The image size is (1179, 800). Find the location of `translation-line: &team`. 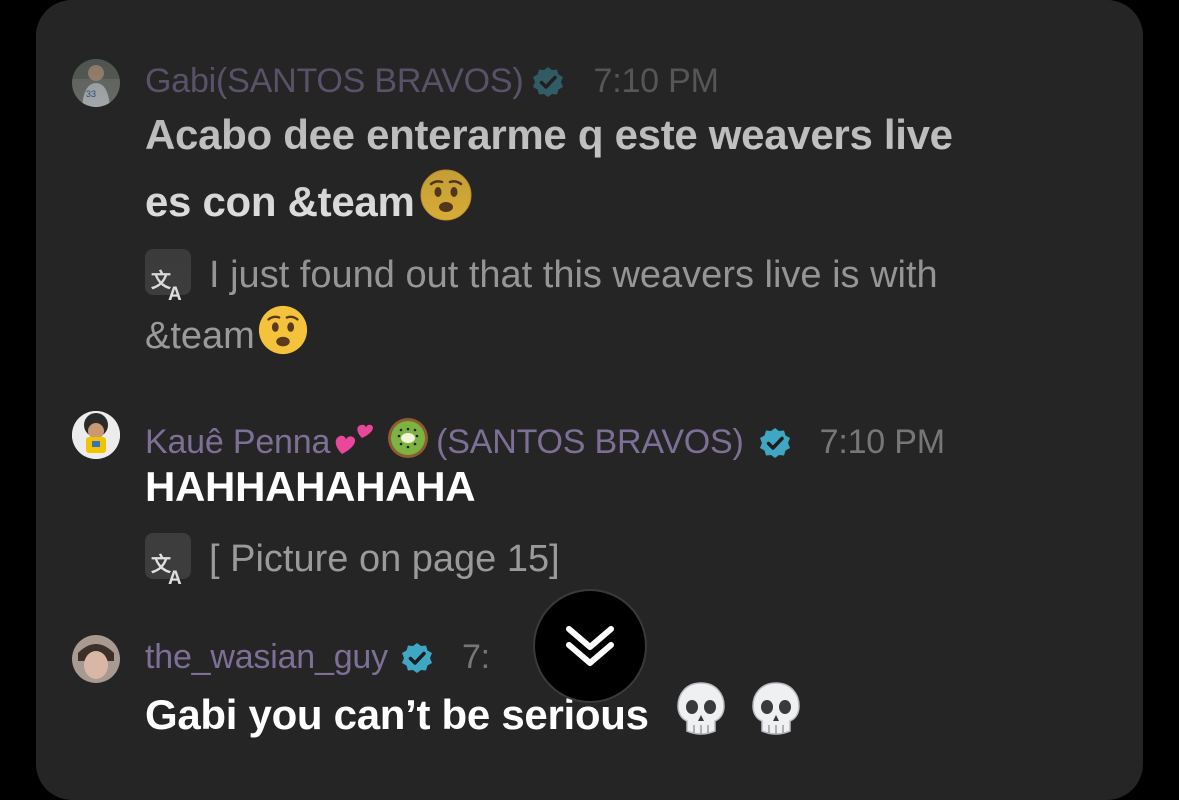

translation-line: &team is located at coordinates (620, 338).